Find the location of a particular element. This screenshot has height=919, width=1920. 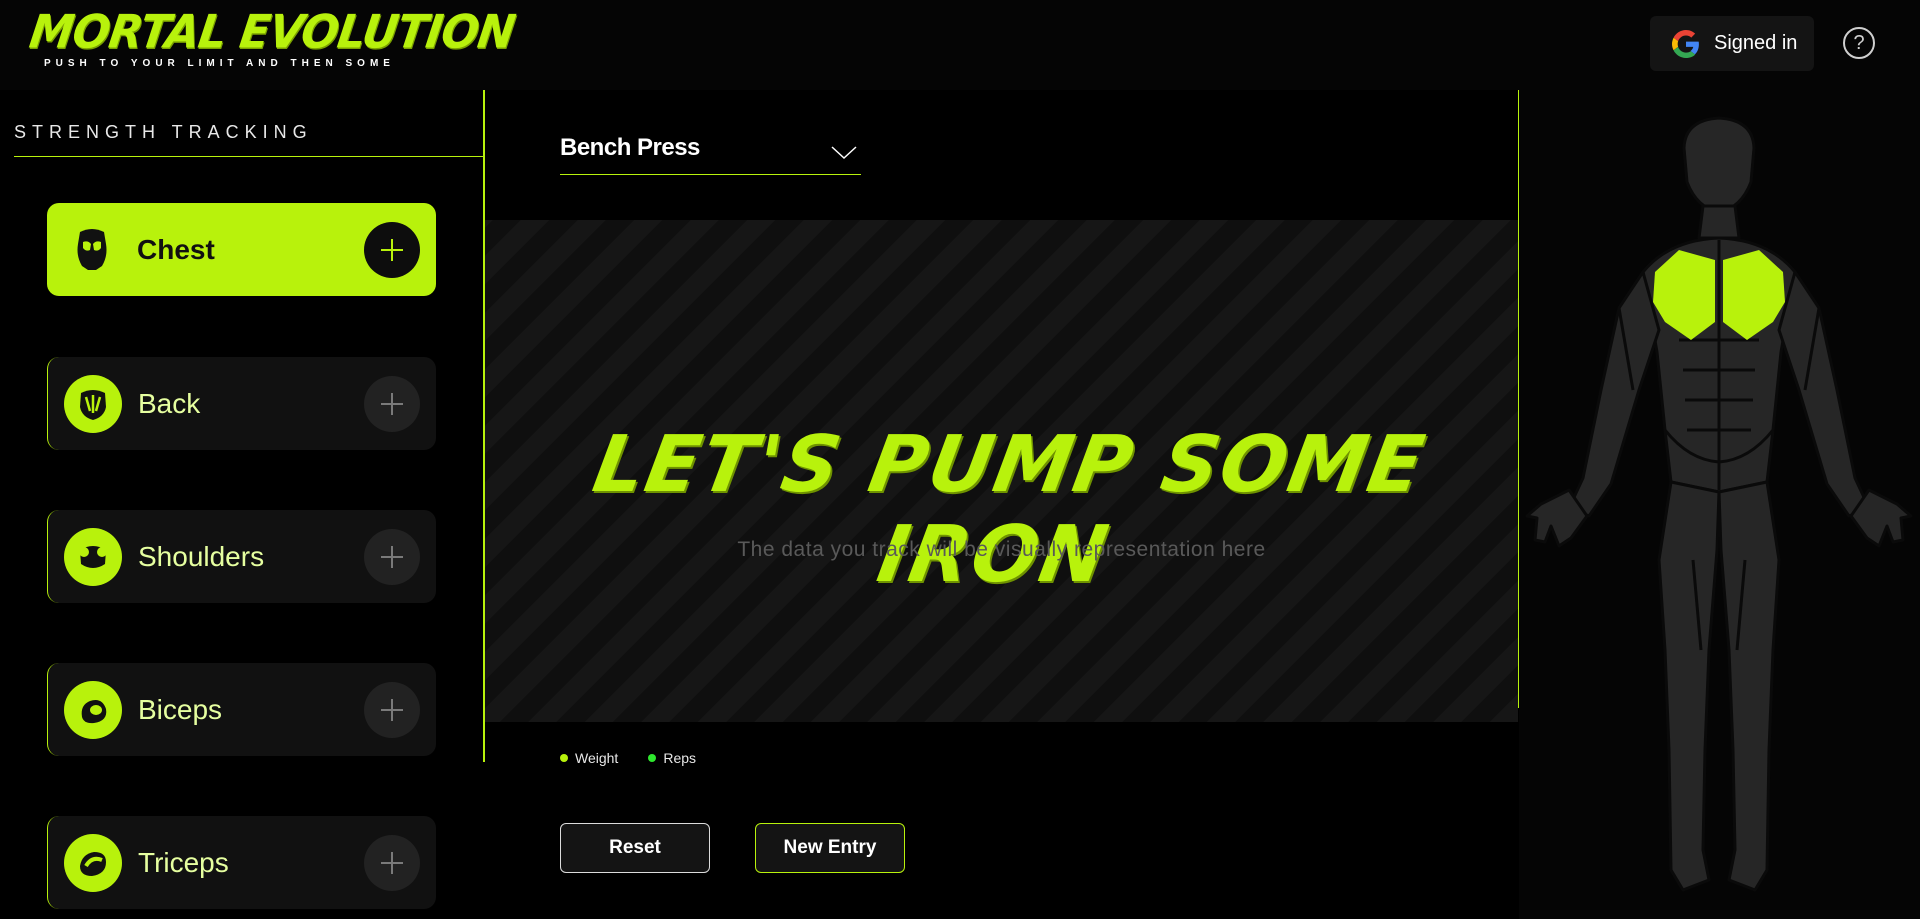

chart-placeholder-headline: LET'S PUMP SOME IRON is located at coordinates (1009, 510).